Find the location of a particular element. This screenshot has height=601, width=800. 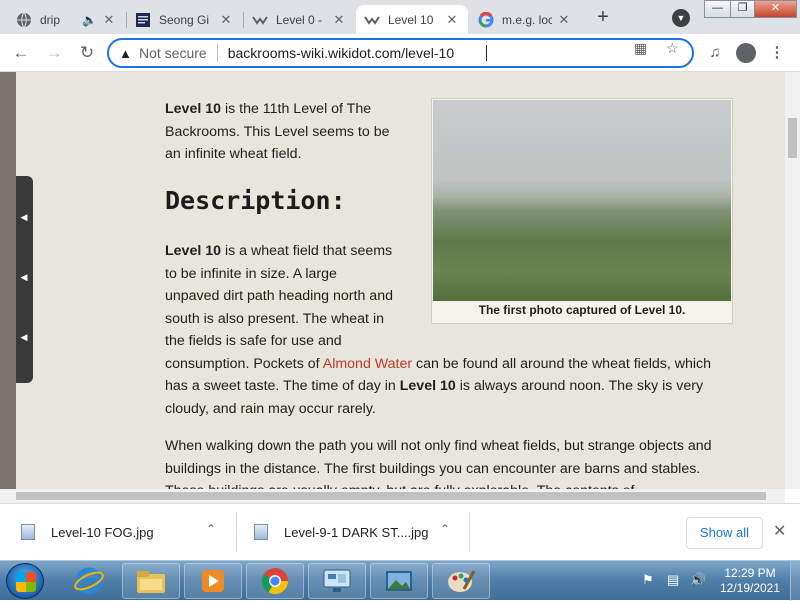

close-window-button: ✕ is located at coordinates (775, 9).